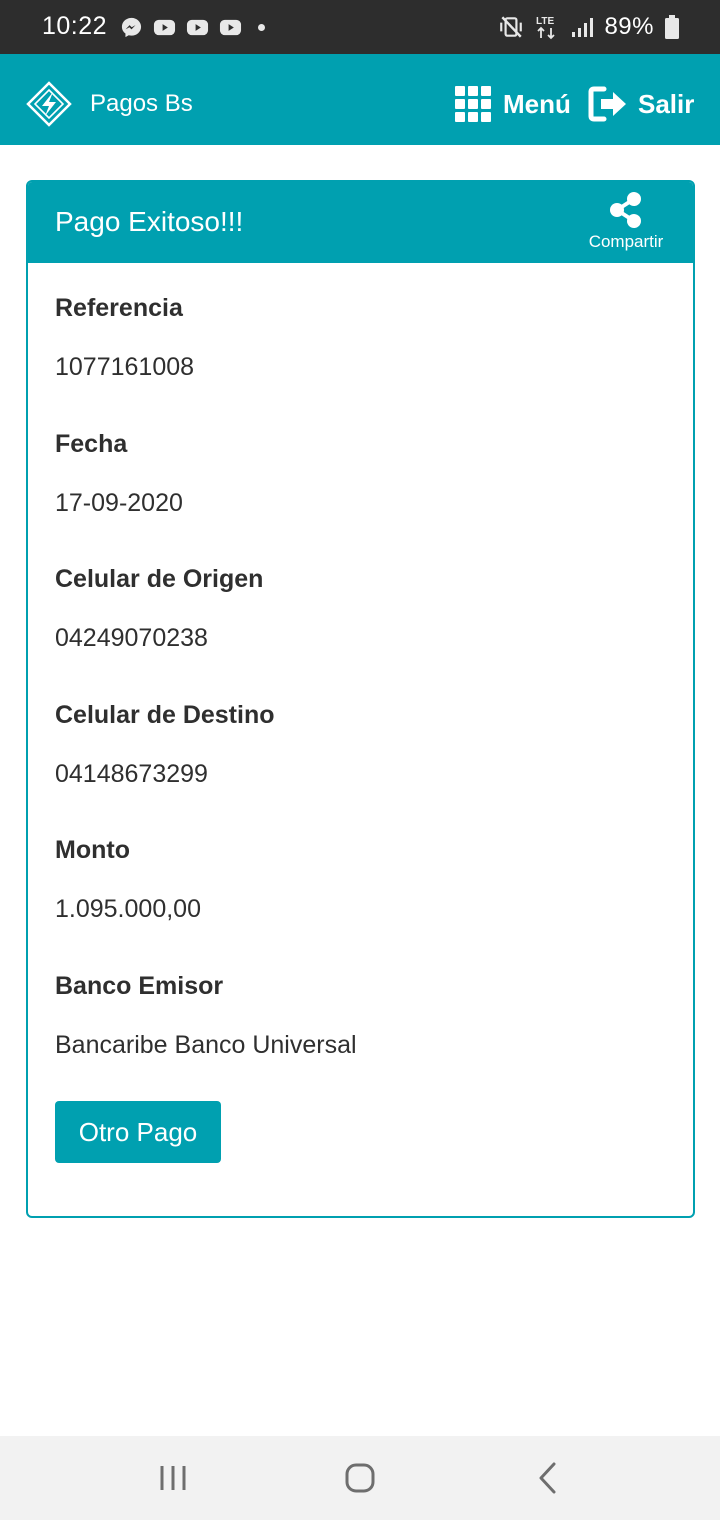 The height and width of the screenshot is (1520, 720). What do you see at coordinates (360, 222) in the screenshot?
I see `card-header: Pago Exitoso!!! Compartir` at bounding box center [360, 222].